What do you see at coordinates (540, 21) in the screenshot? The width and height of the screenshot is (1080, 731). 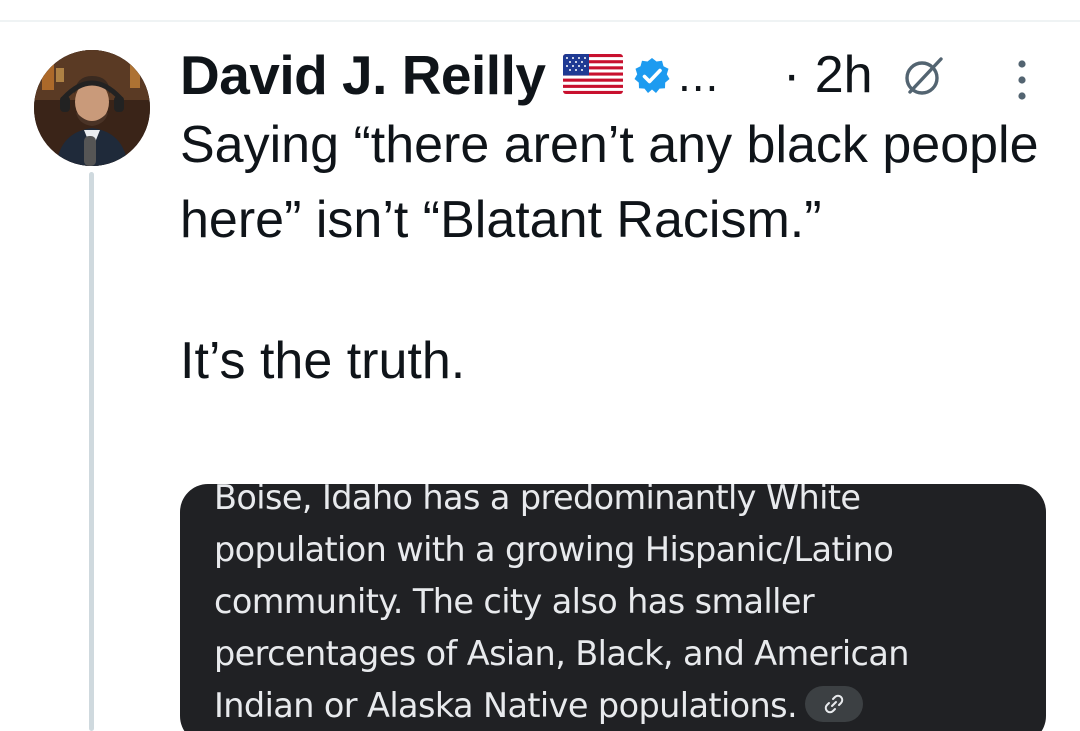 I see `divider` at bounding box center [540, 21].